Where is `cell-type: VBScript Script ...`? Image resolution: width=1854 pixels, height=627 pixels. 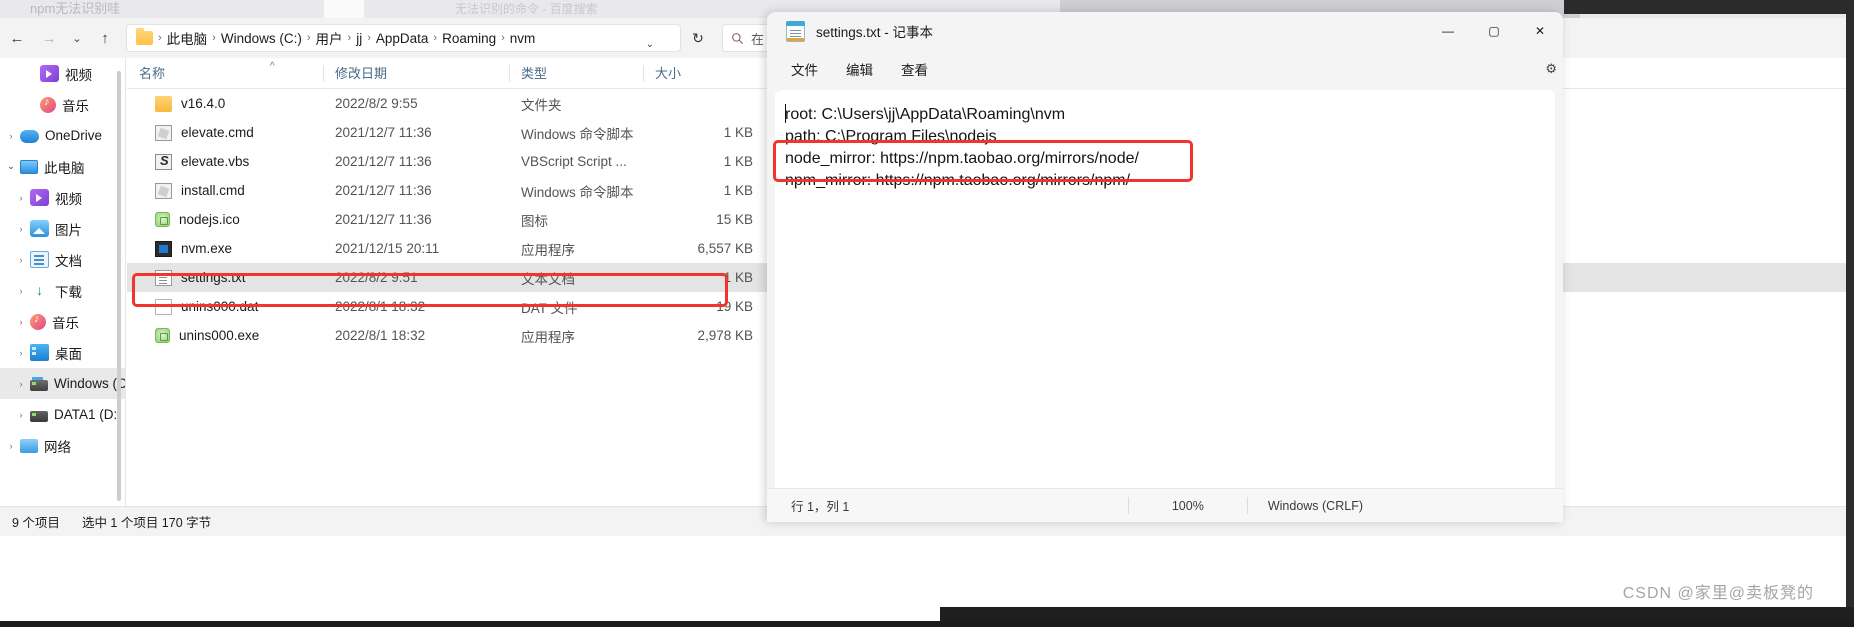 cell-type: VBScript Script ... is located at coordinates (574, 161).